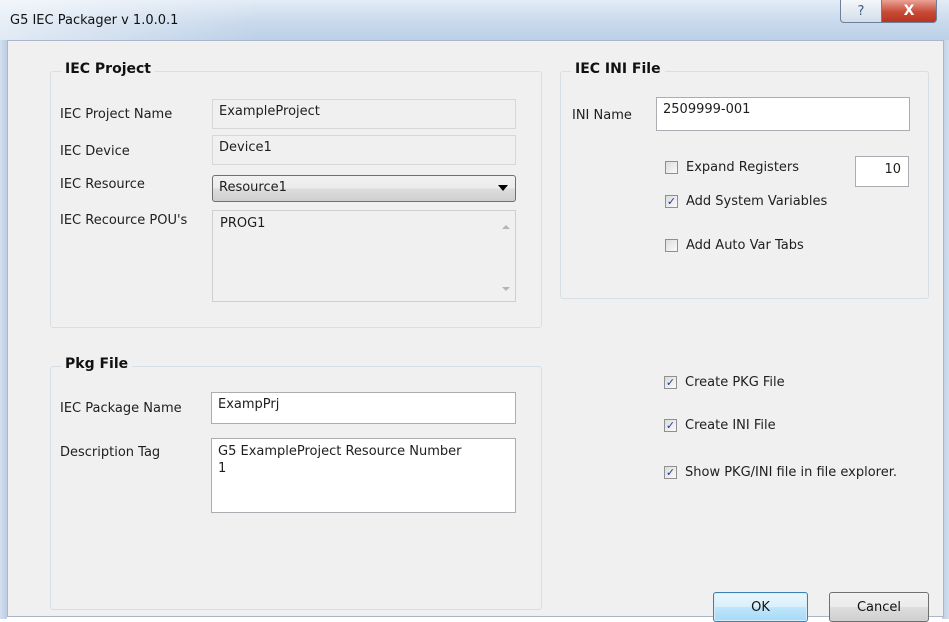 The image size is (949, 622). Describe the element at coordinates (340, 451) in the screenshot. I see `description-line-1: G5 ExampleProject Resource Number` at that location.